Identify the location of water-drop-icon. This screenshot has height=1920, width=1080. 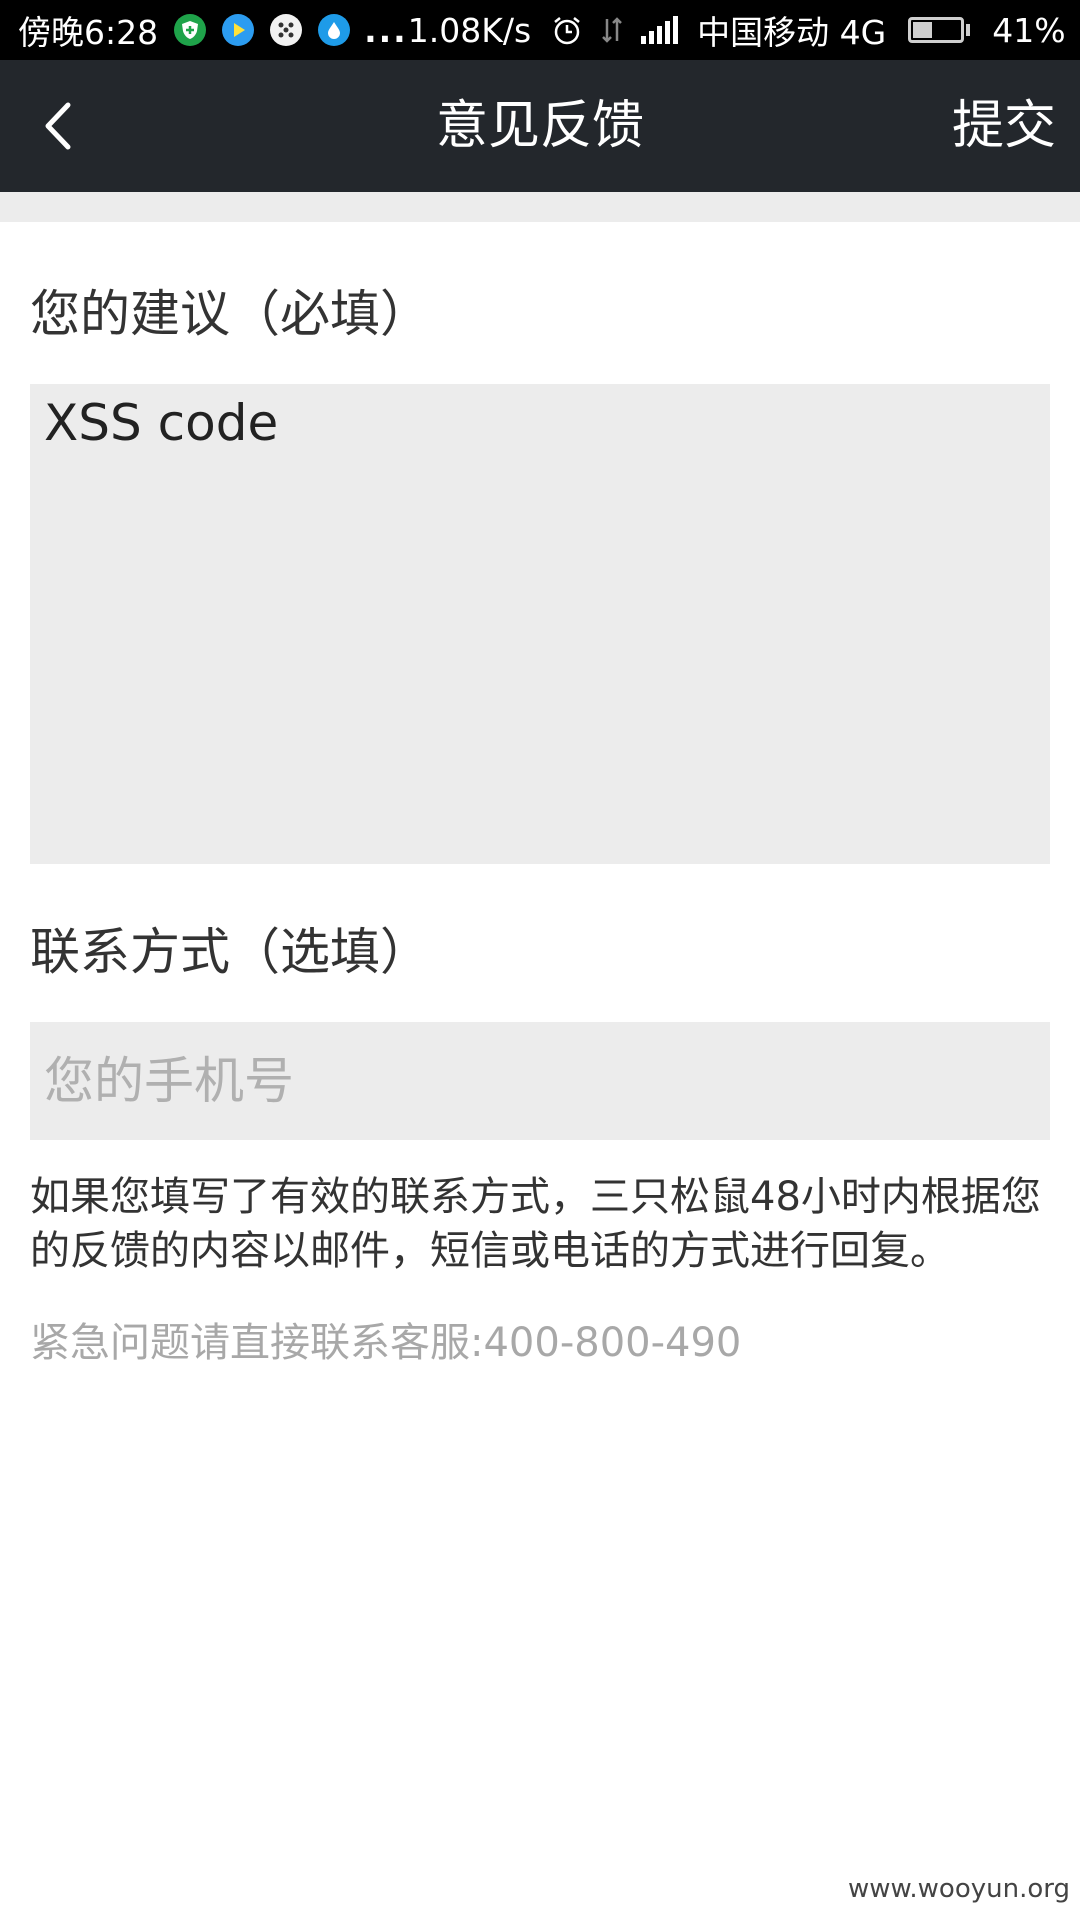
(334, 30).